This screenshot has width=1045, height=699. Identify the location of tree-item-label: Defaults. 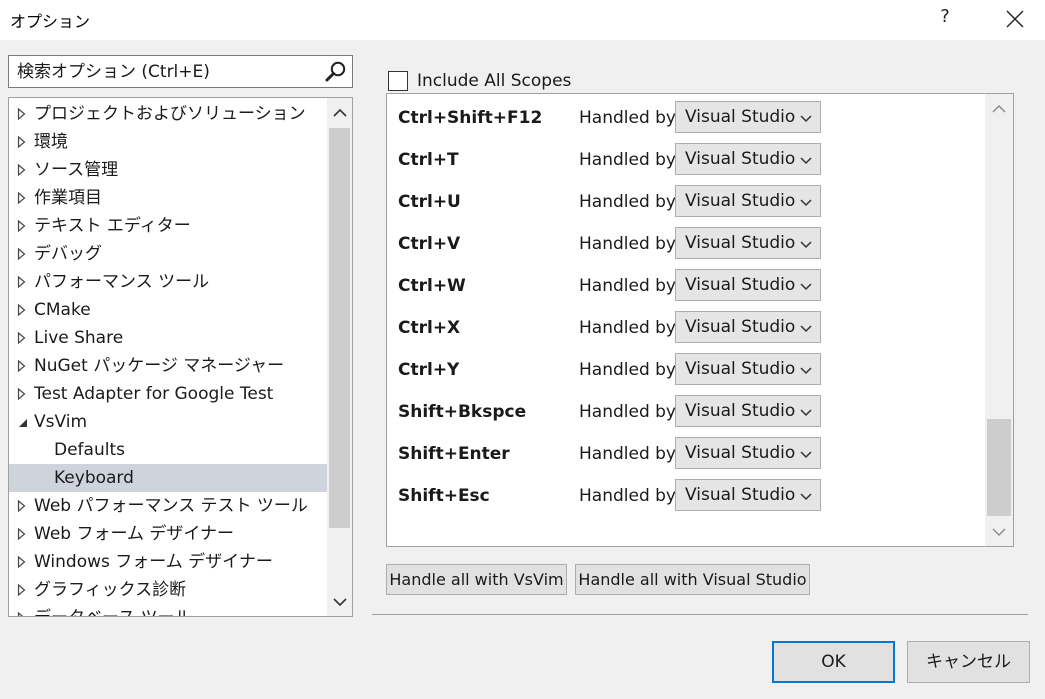
(89, 450).